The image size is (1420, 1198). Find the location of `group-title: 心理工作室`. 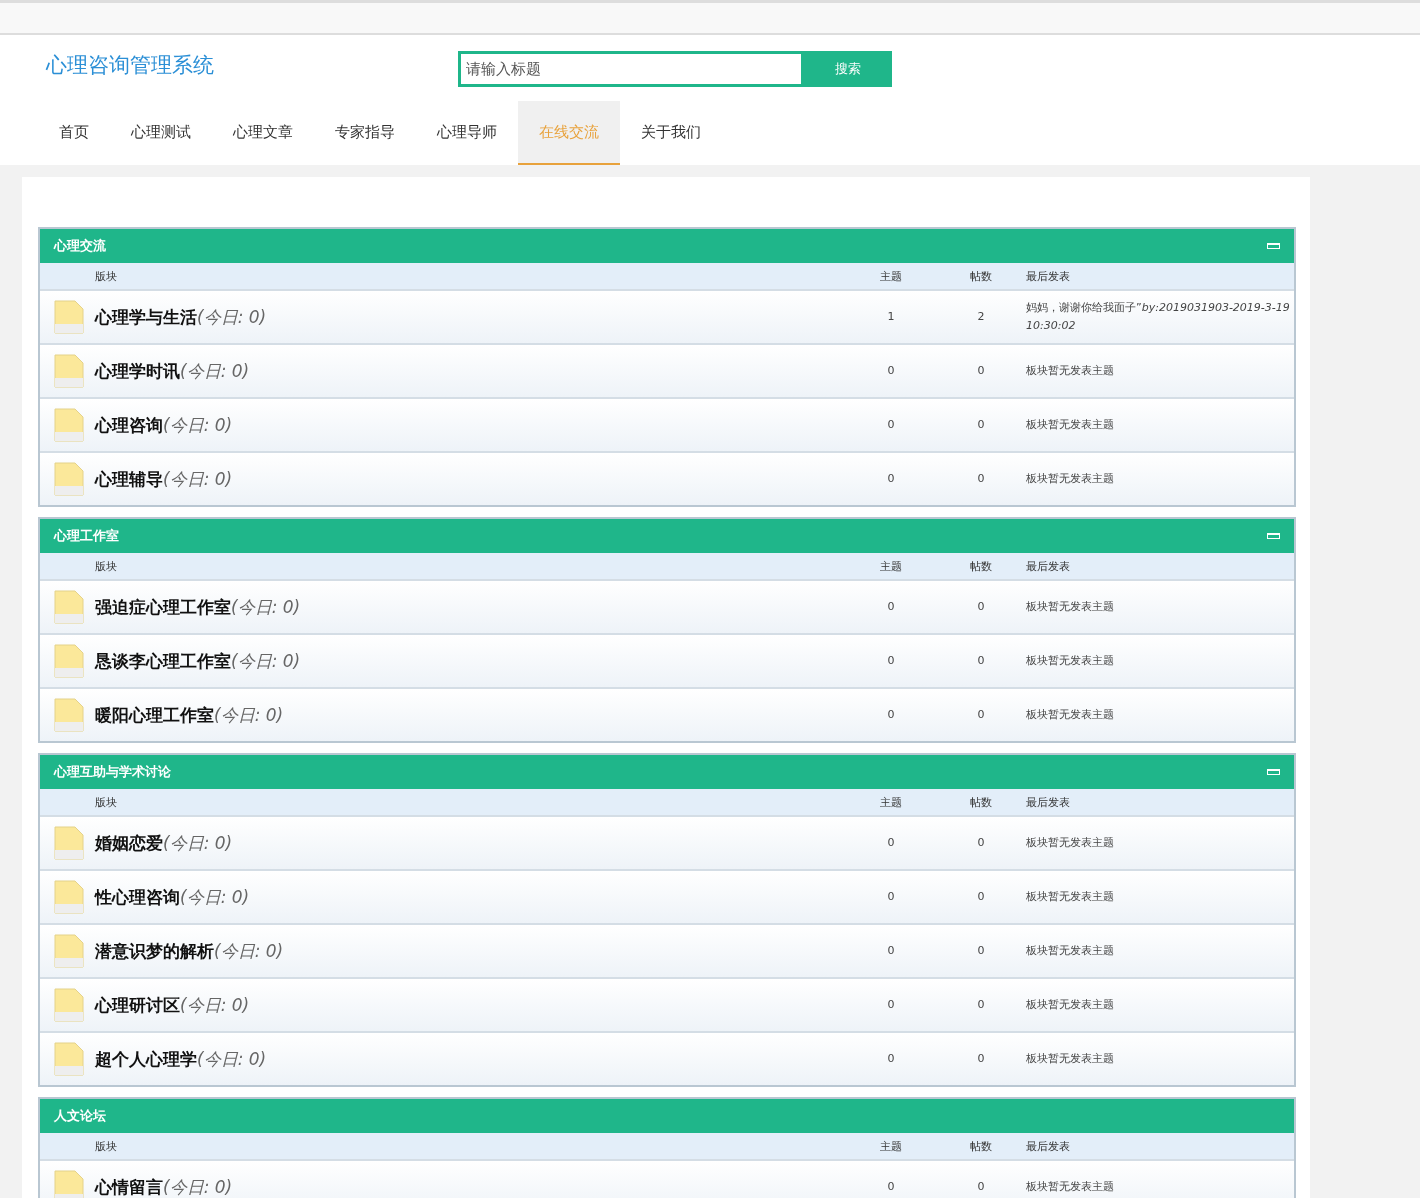

group-title: 心理工作室 is located at coordinates (86, 536).